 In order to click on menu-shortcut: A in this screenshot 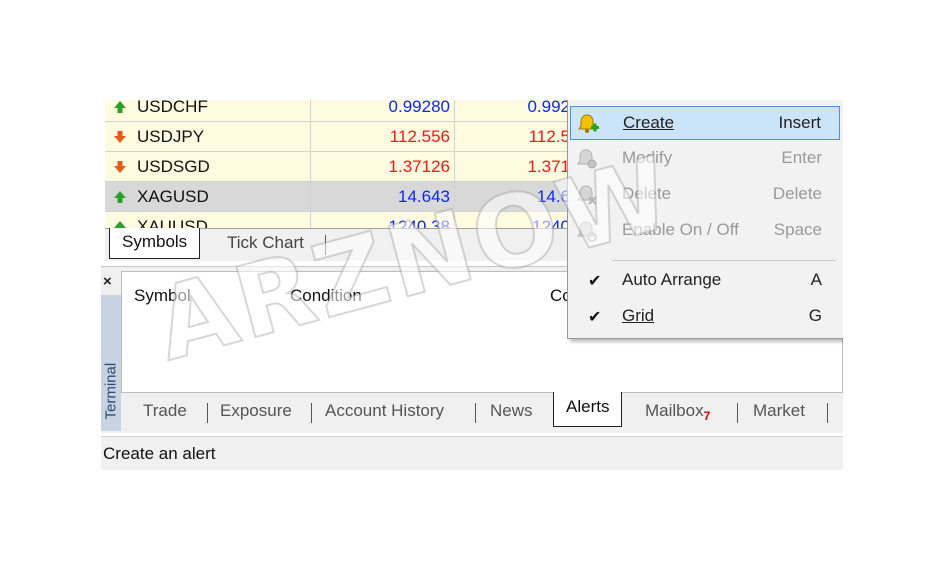, I will do `click(816, 279)`.